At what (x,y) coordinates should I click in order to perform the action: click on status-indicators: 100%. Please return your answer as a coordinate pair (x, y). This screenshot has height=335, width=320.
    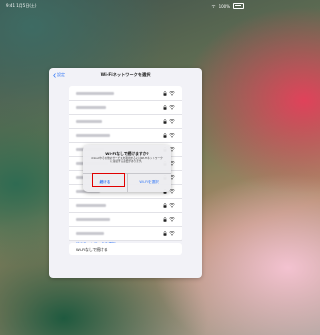
    Looking at the image, I should click on (227, 6).